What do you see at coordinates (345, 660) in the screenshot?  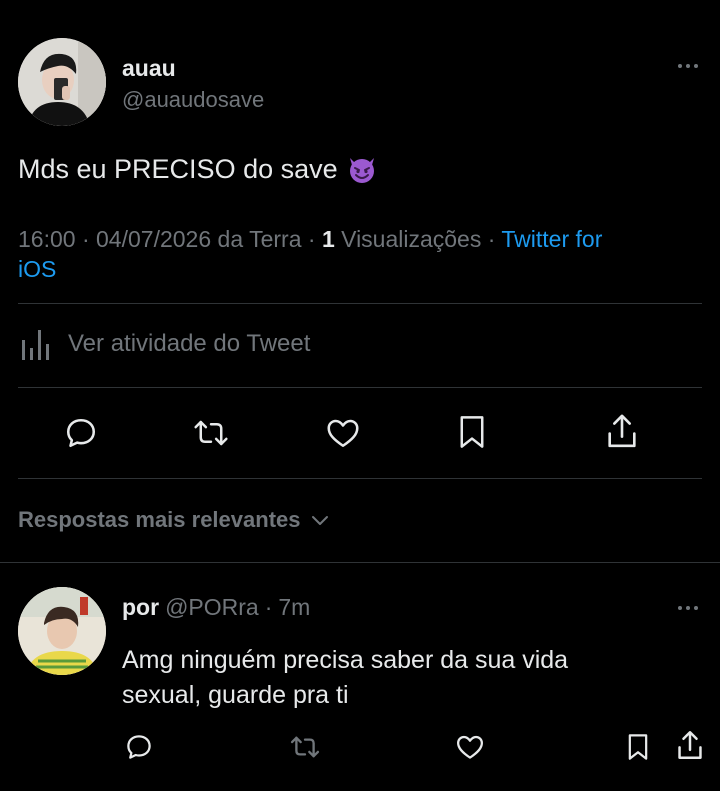 I see `reply-text-line1: Amg ninguém precisa saber da sua vida` at bounding box center [345, 660].